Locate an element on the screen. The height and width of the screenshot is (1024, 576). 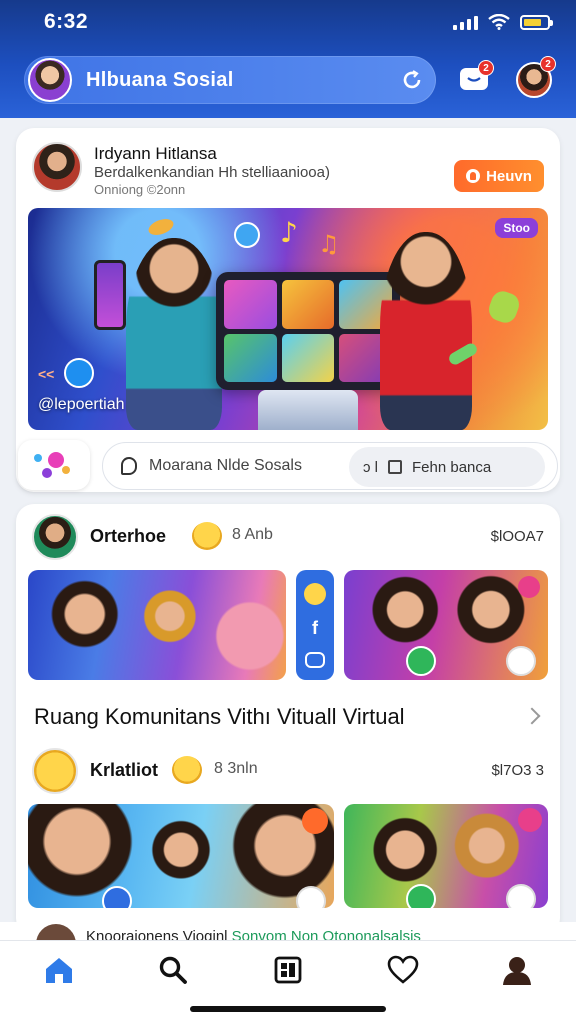
row-name: Krlatliot is located at coordinates (124, 770).